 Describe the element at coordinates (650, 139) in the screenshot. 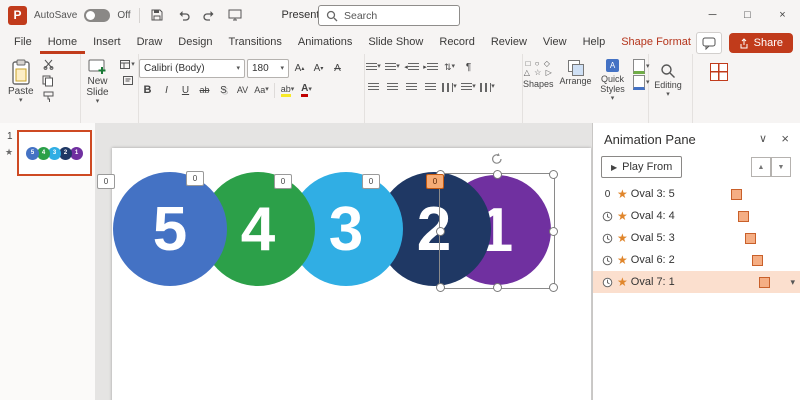

I see `animation-pane-title: Animation Pane` at that location.